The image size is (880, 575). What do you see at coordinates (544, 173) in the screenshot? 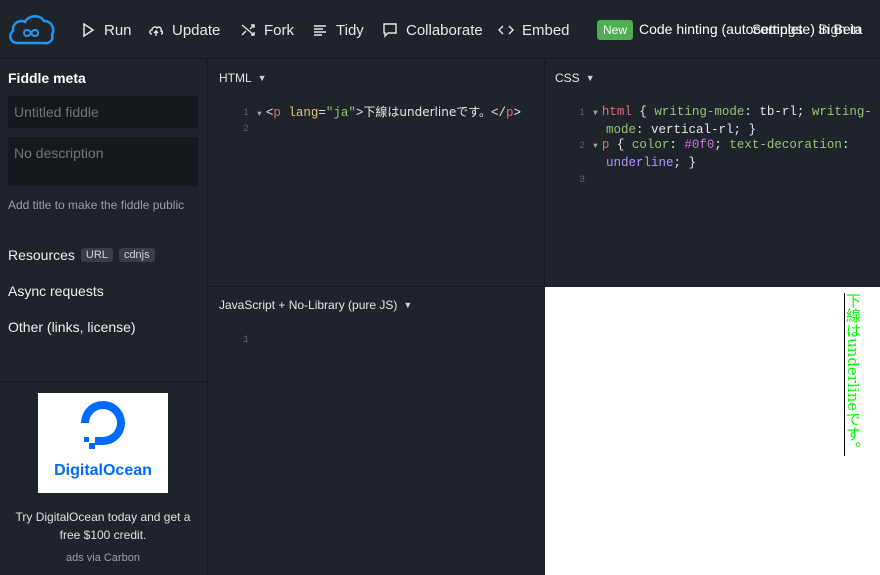
I see `vertical-divider` at bounding box center [544, 173].